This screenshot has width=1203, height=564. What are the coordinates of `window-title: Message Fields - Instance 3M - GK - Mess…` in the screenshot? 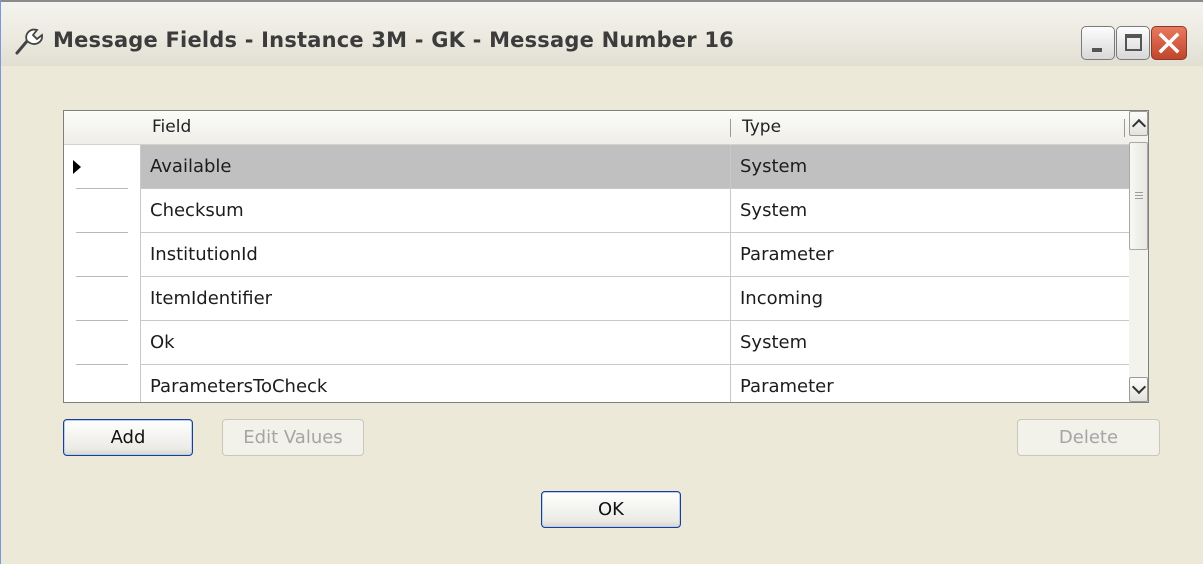 It's located at (393, 40).